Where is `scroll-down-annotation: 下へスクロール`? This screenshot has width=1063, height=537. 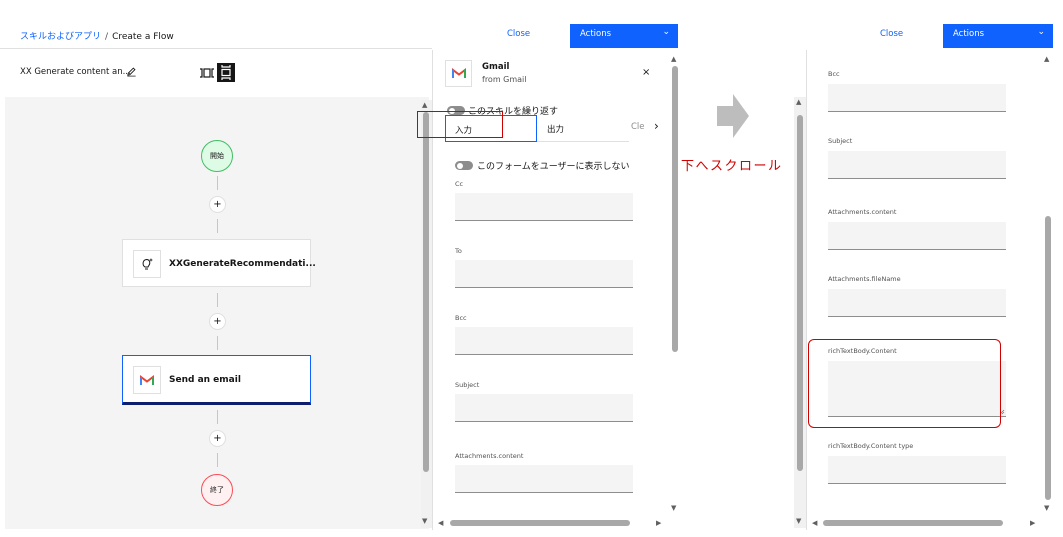 scroll-down-annotation: 下へスクロール is located at coordinates (732, 166).